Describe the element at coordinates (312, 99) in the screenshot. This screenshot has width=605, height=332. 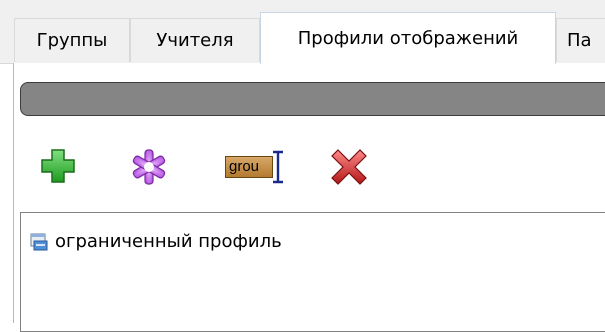
I see `gray-bar` at that location.